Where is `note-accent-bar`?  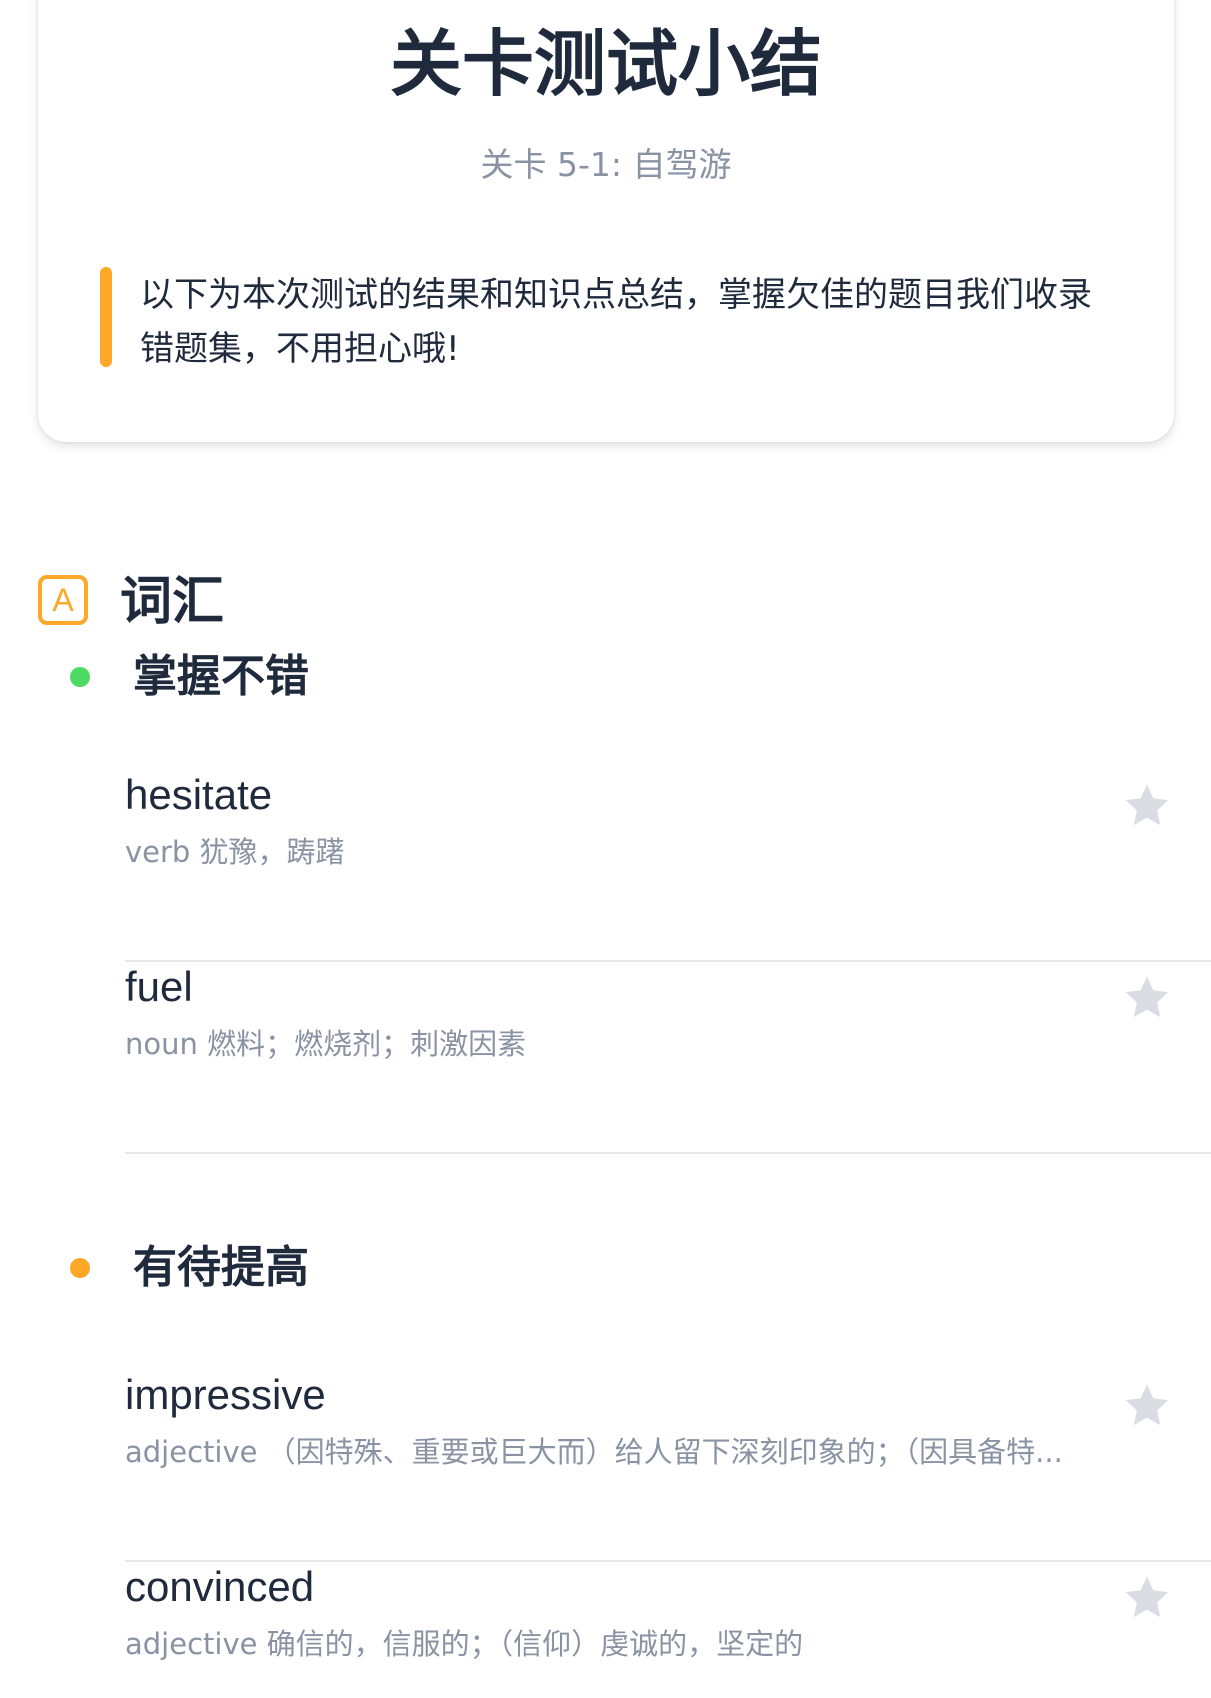
note-accent-bar is located at coordinates (106, 317).